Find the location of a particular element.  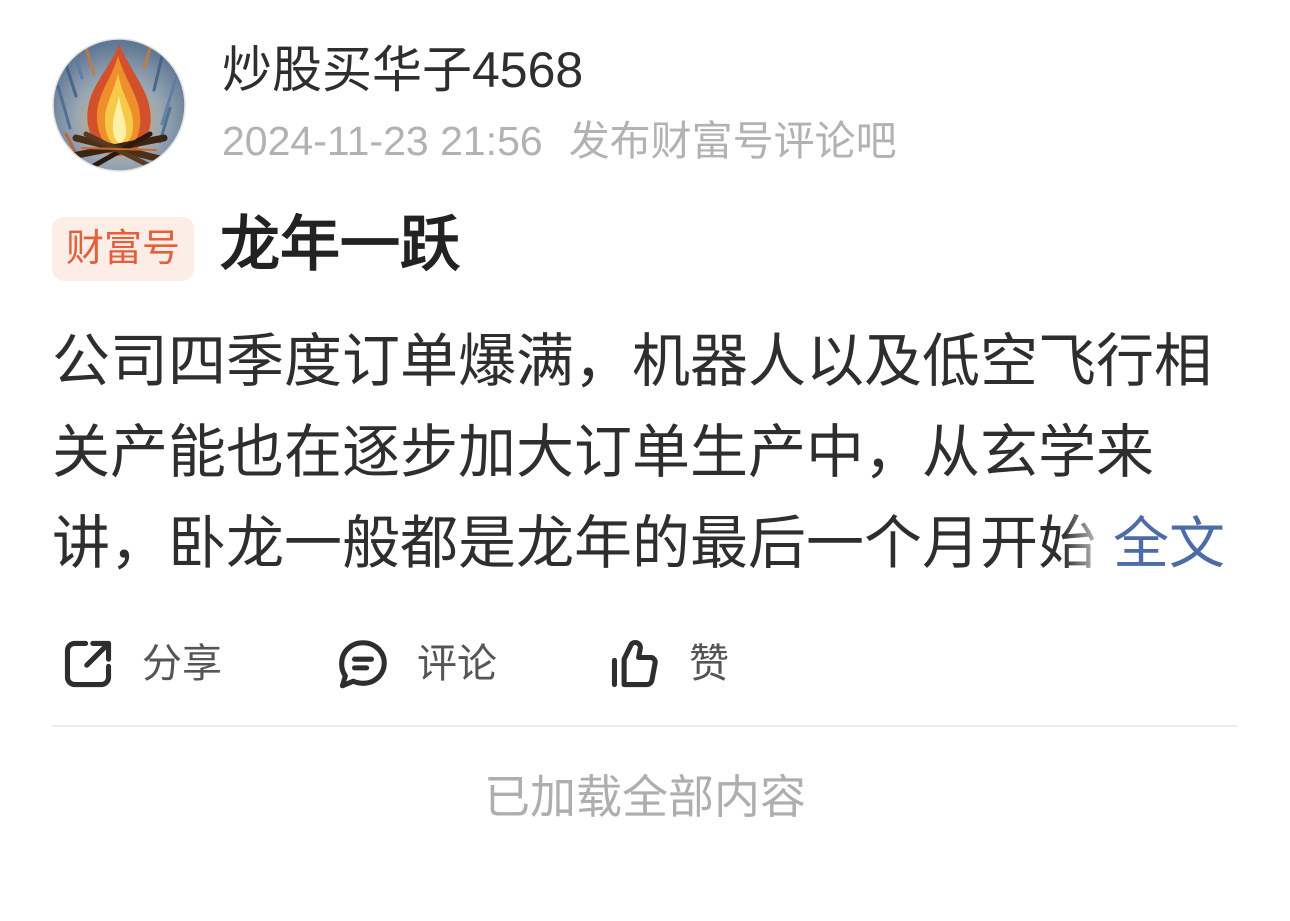

like-button: 赞 is located at coordinates (667, 664).